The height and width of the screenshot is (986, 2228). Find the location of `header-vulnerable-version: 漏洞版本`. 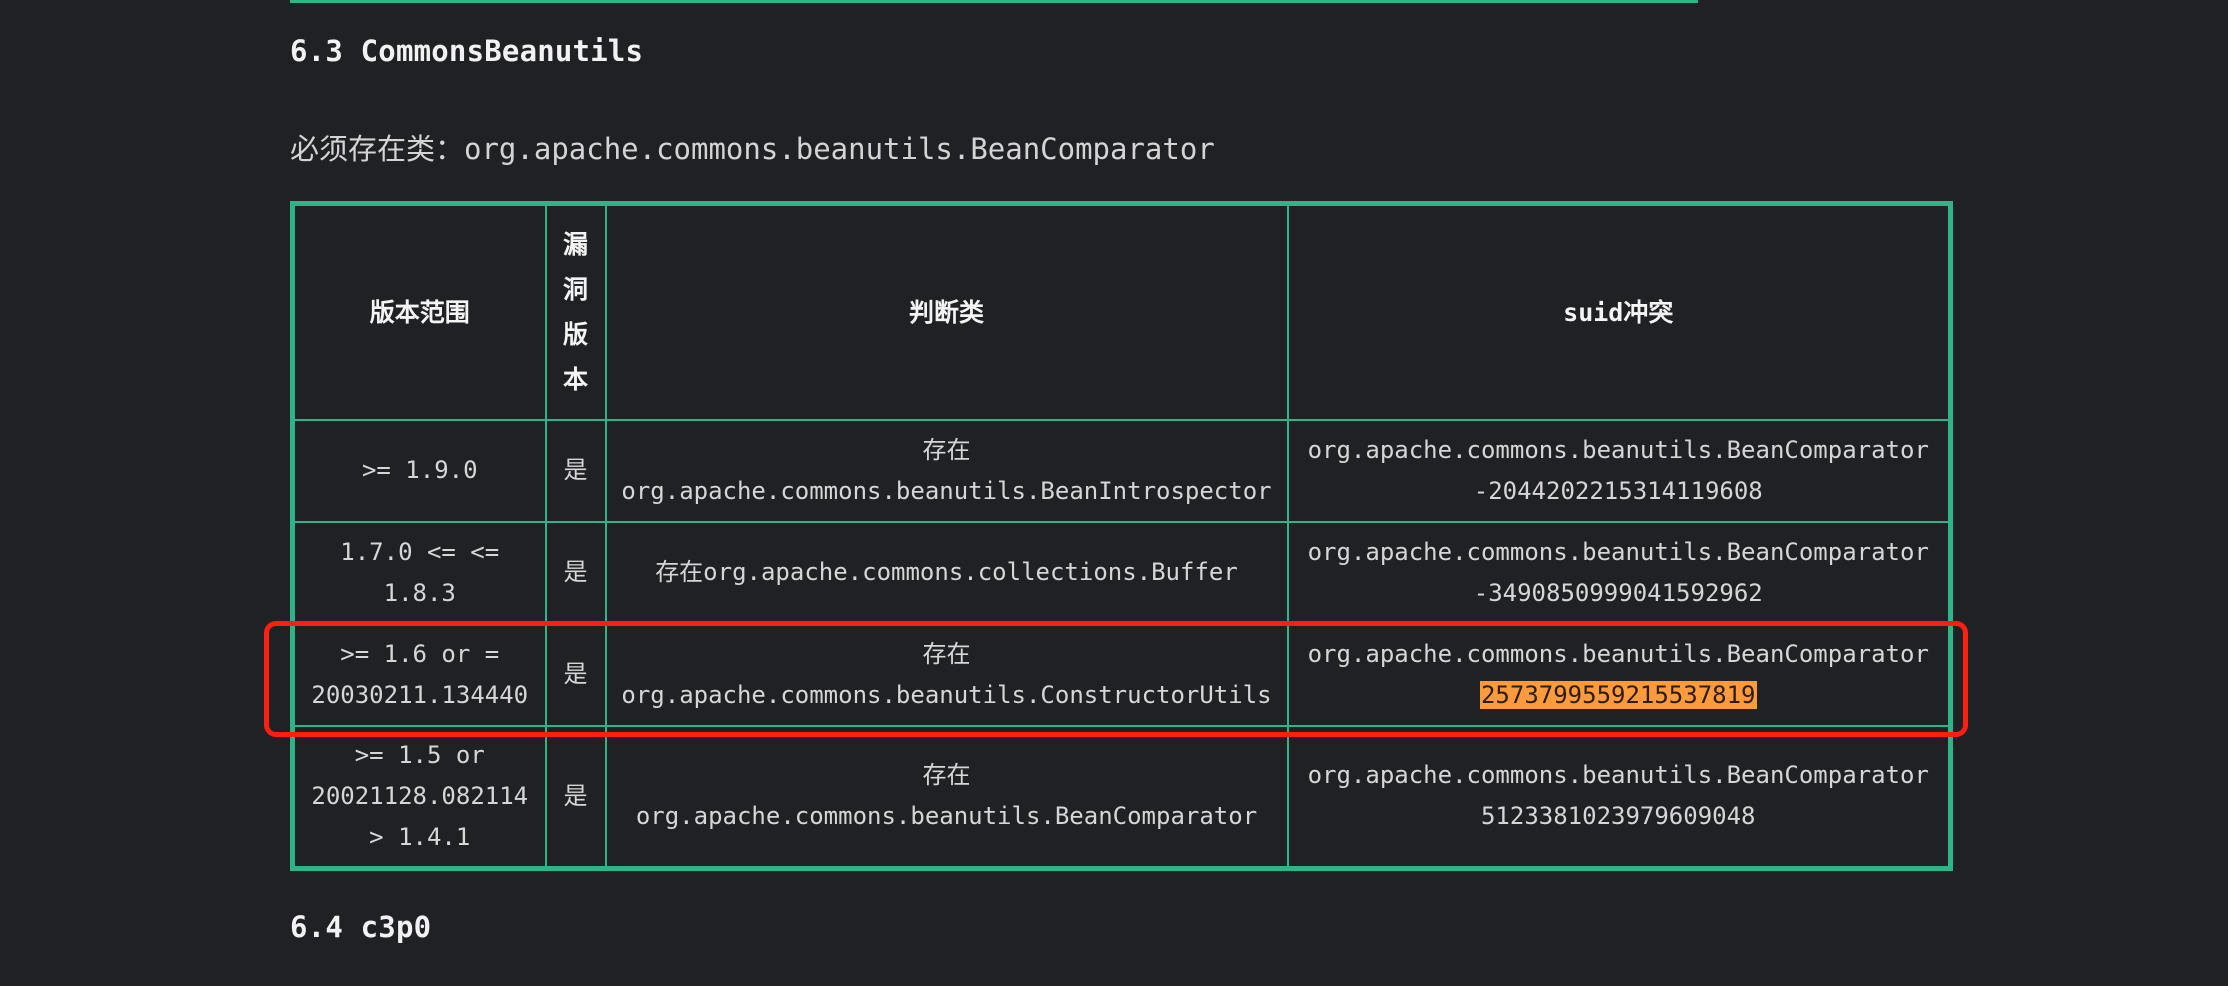

header-vulnerable-version: 漏洞版本 is located at coordinates (575, 311).